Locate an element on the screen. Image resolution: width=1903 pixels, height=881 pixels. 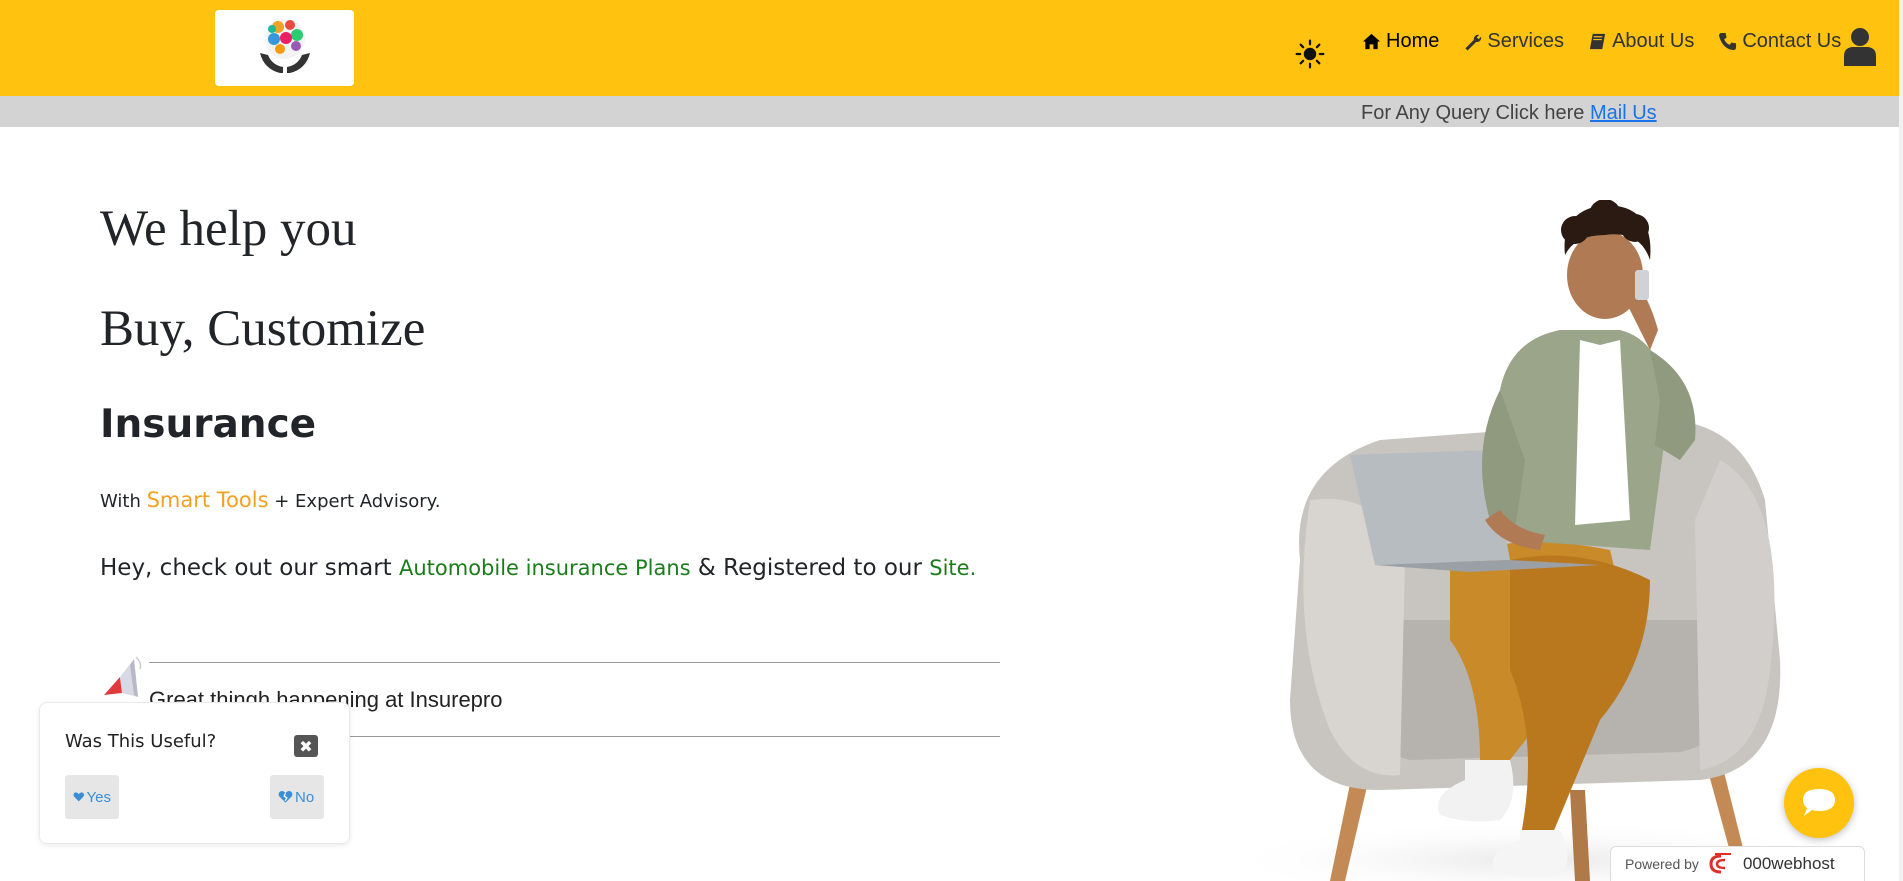
nav-contact: Contact Us is located at coordinates (1779, 41).